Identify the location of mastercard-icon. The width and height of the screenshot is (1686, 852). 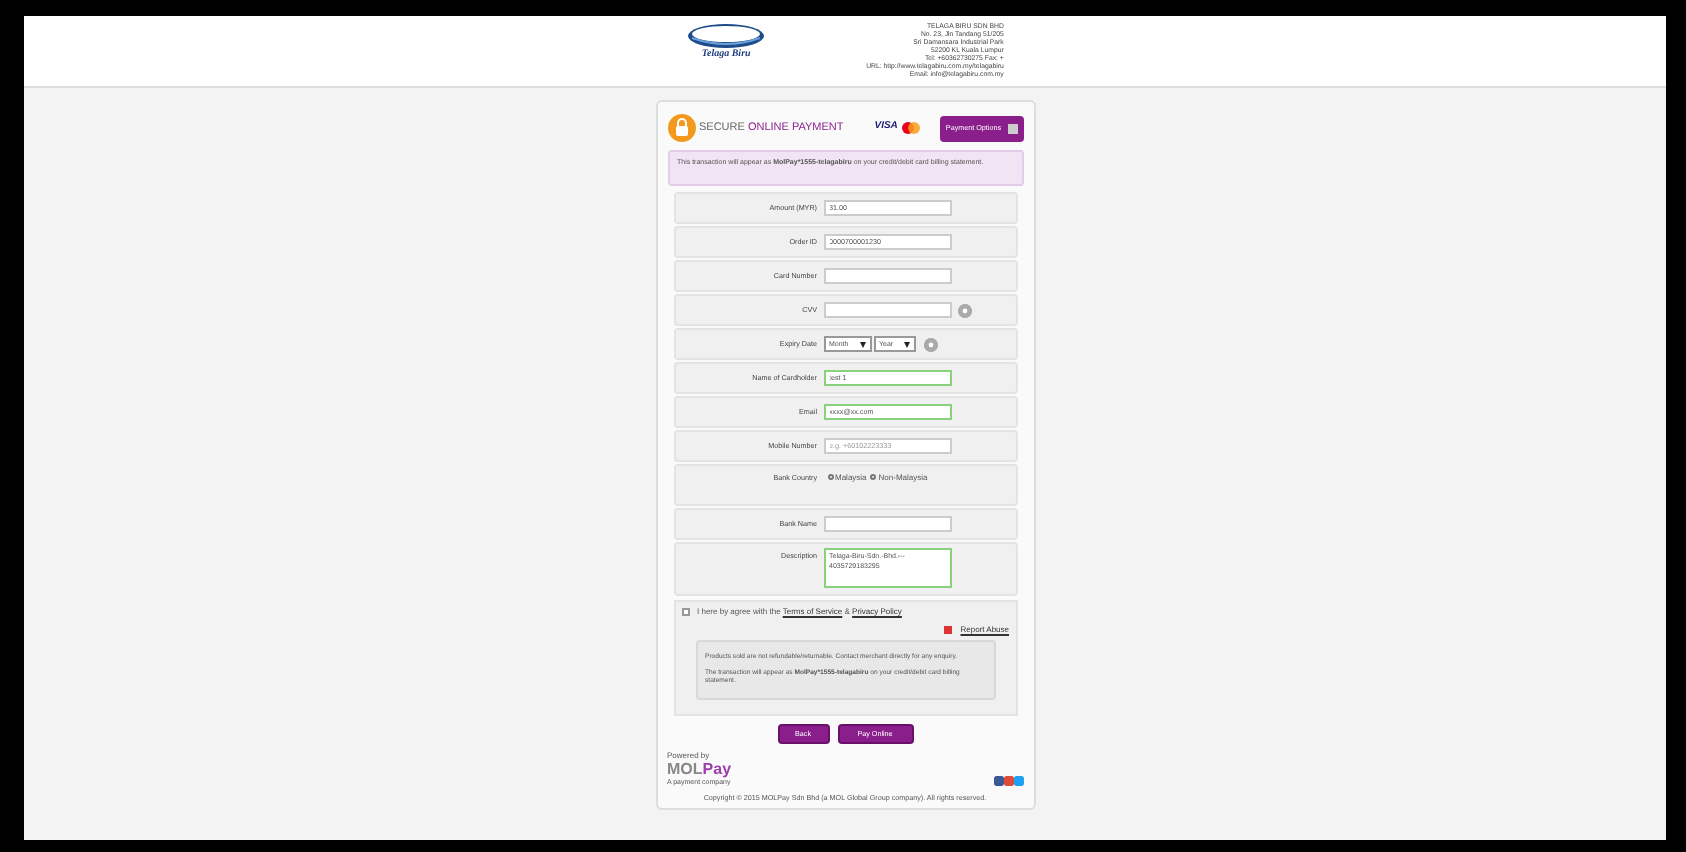
(910, 128).